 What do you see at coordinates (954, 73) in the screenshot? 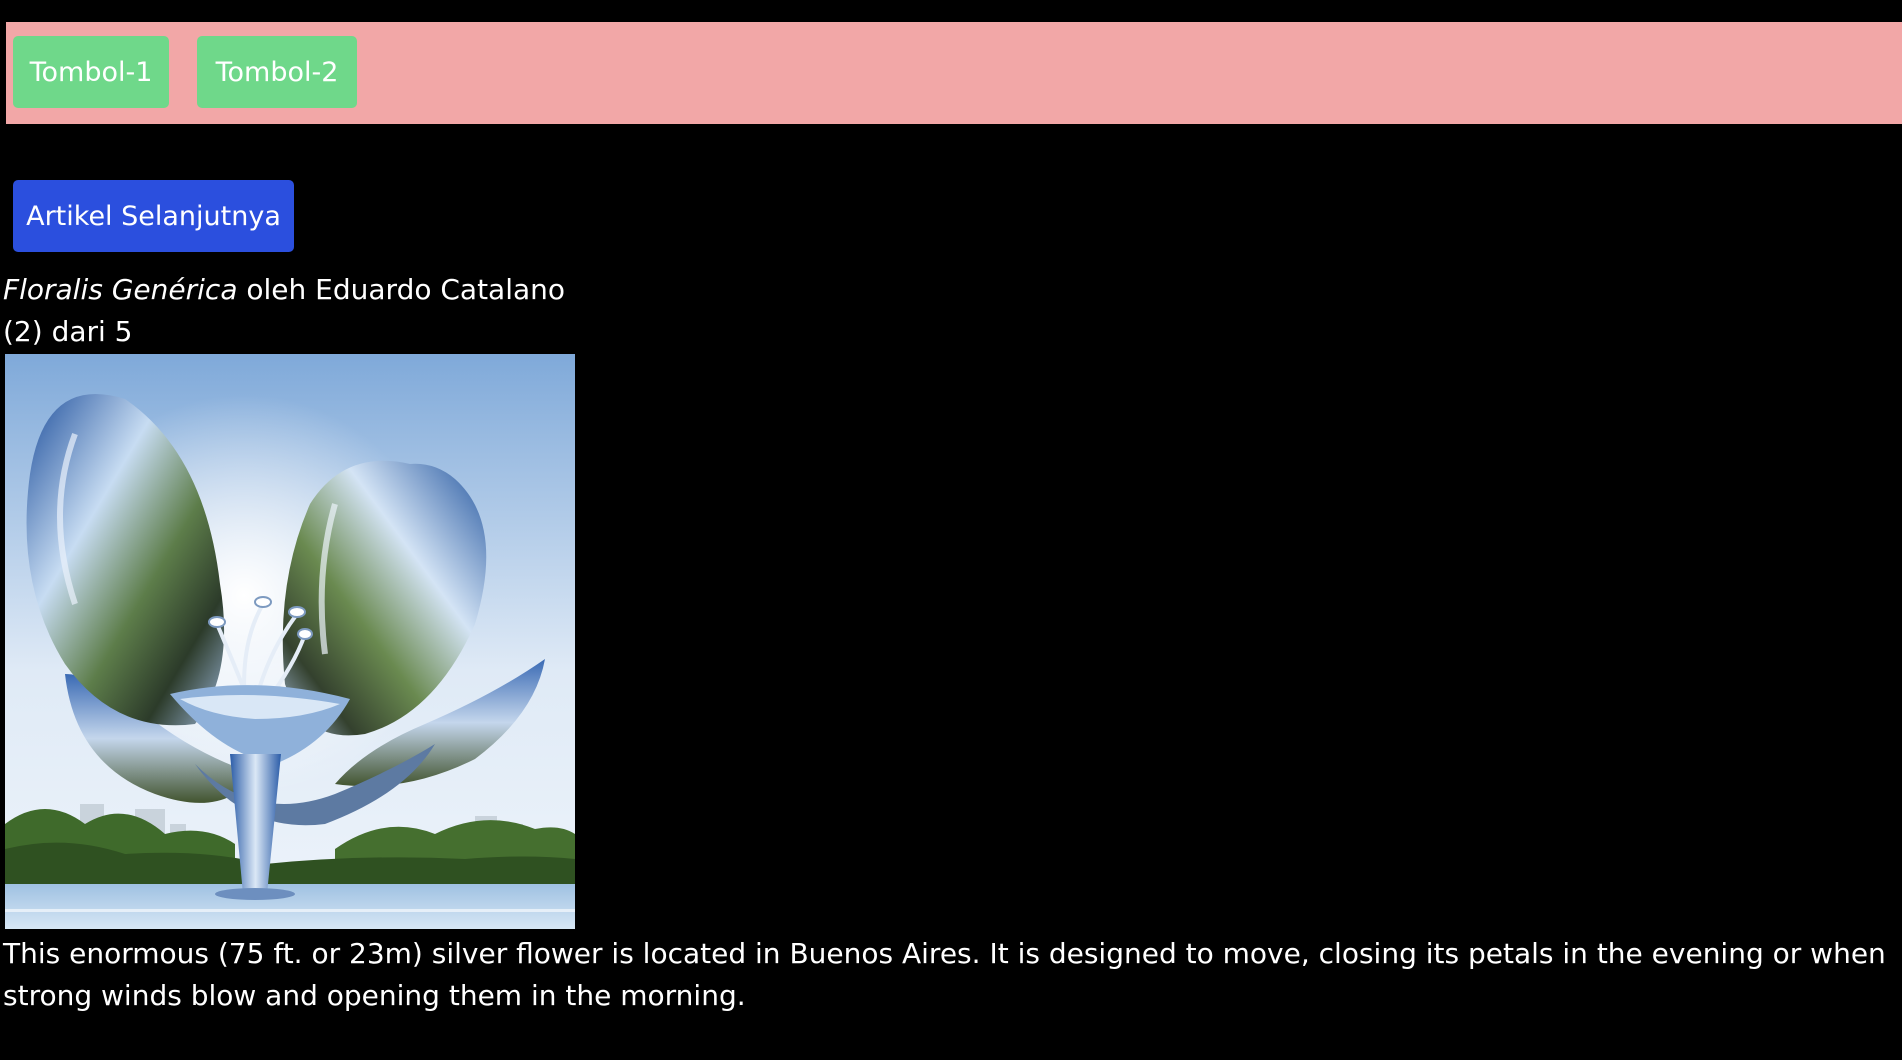
I see `top-toolbar: Tombol-1 Tombol-2` at bounding box center [954, 73].